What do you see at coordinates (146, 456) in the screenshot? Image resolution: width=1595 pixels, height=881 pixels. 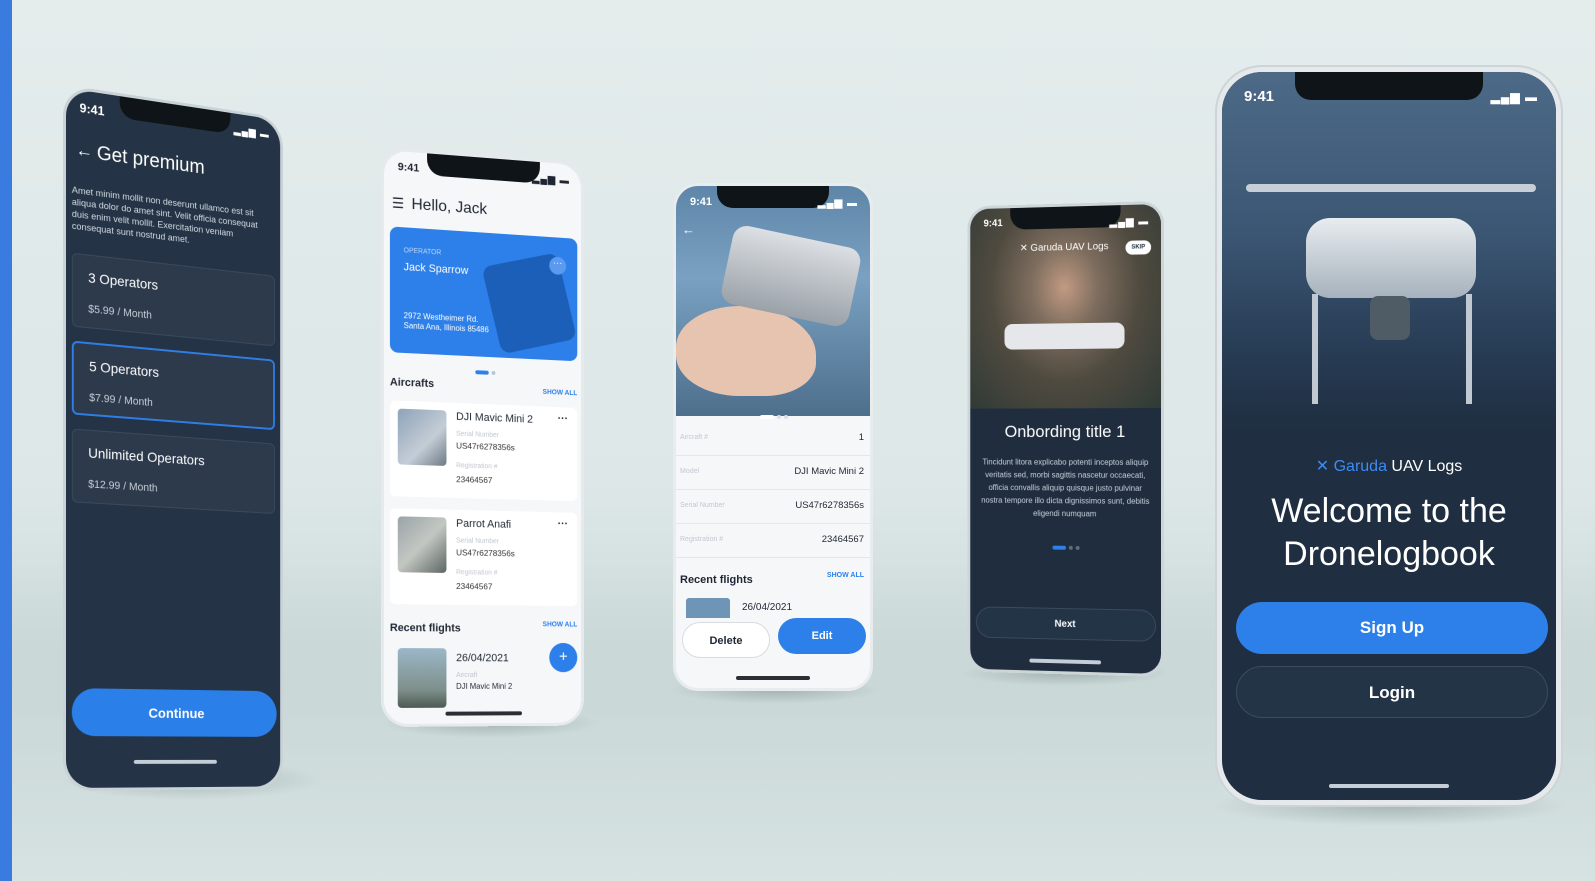 I see `plan-name: Unlimited Operators` at bounding box center [146, 456].